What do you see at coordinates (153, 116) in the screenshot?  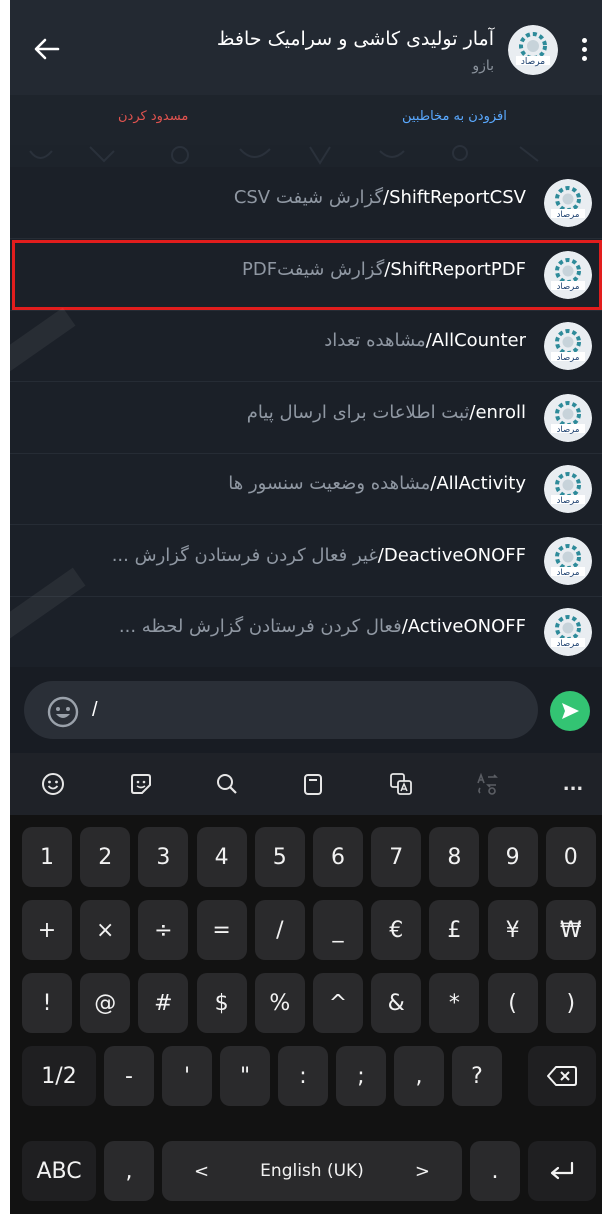 I see `block-user-button: مسدود کردن` at bounding box center [153, 116].